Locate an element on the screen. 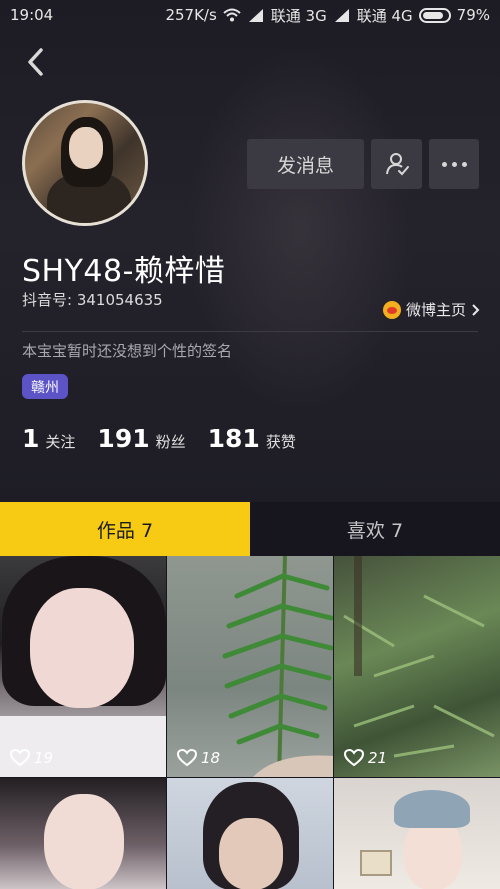  battery-icon is located at coordinates (434, 15).